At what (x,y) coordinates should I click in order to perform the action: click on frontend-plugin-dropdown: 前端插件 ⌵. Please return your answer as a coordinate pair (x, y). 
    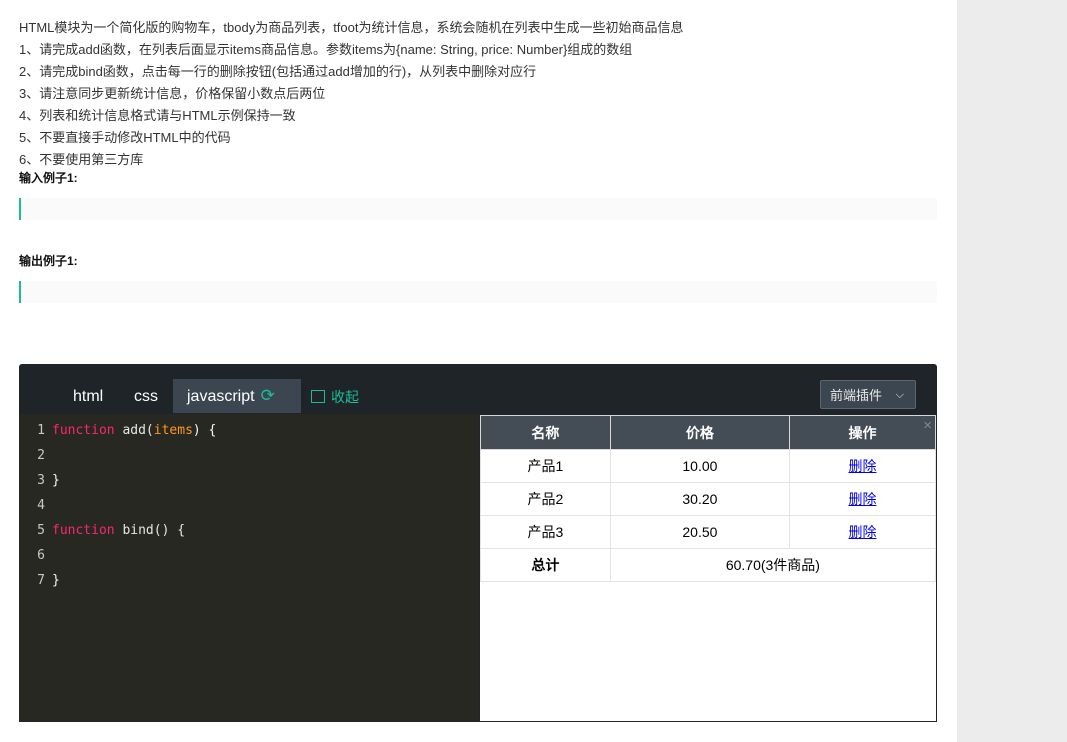
    Looking at the image, I should click on (868, 394).